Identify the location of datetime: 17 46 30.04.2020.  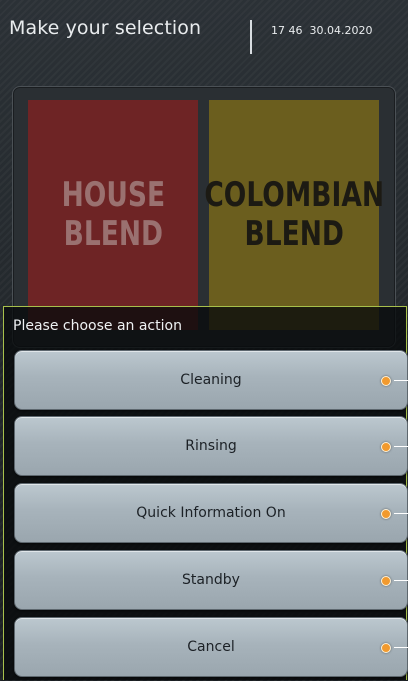
(321, 30).